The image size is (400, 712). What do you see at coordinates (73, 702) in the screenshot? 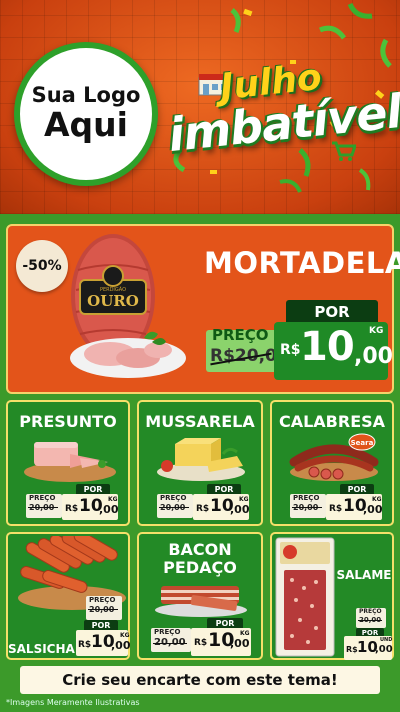
I see `disclaimer-text: *Imagens Meramente Ilustrativas` at bounding box center [73, 702].